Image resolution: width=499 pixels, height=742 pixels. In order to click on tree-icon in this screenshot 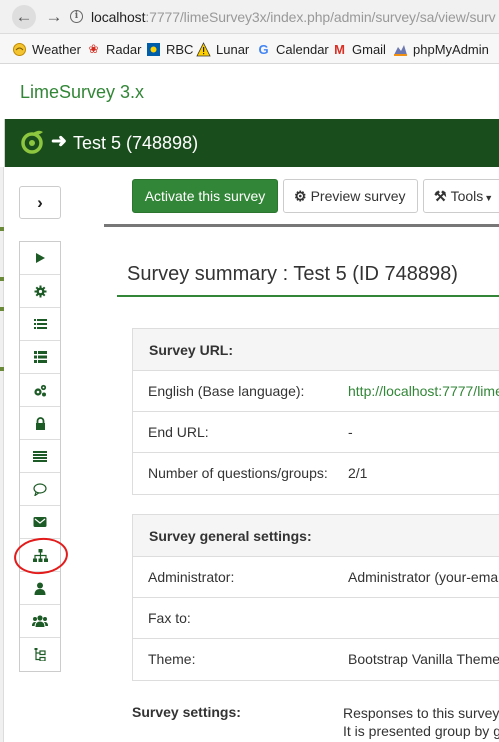, I will do `click(40, 654)`.